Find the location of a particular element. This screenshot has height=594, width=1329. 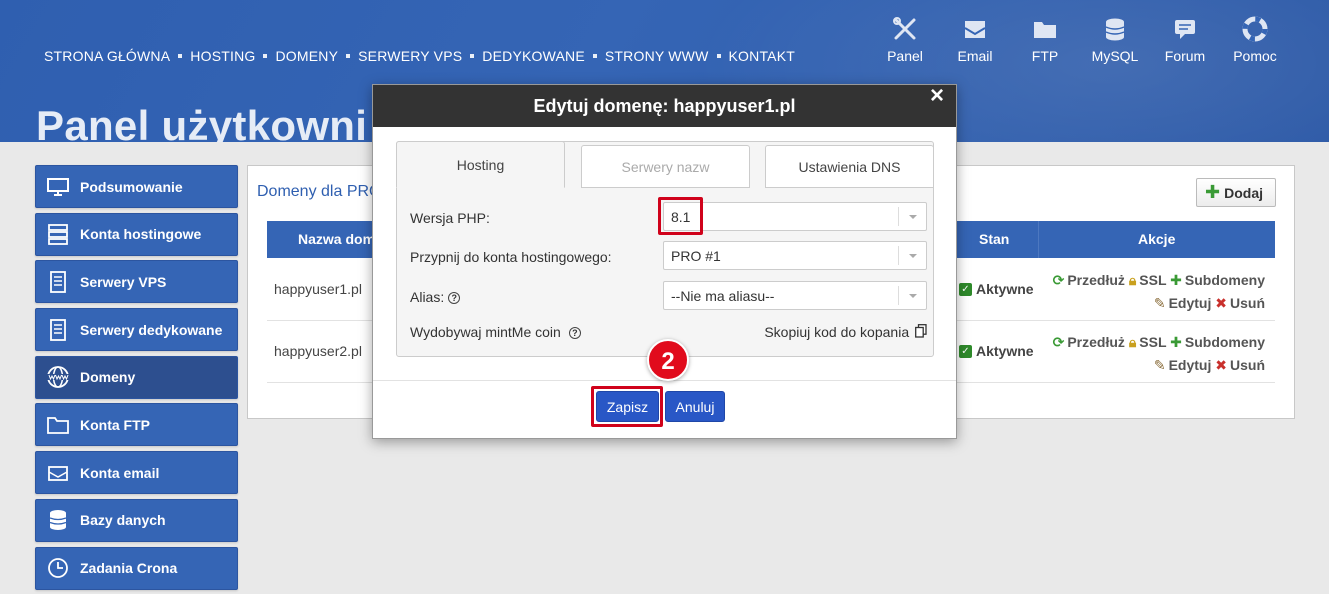

sidebar-item-domains: Domeny is located at coordinates (136, 377).